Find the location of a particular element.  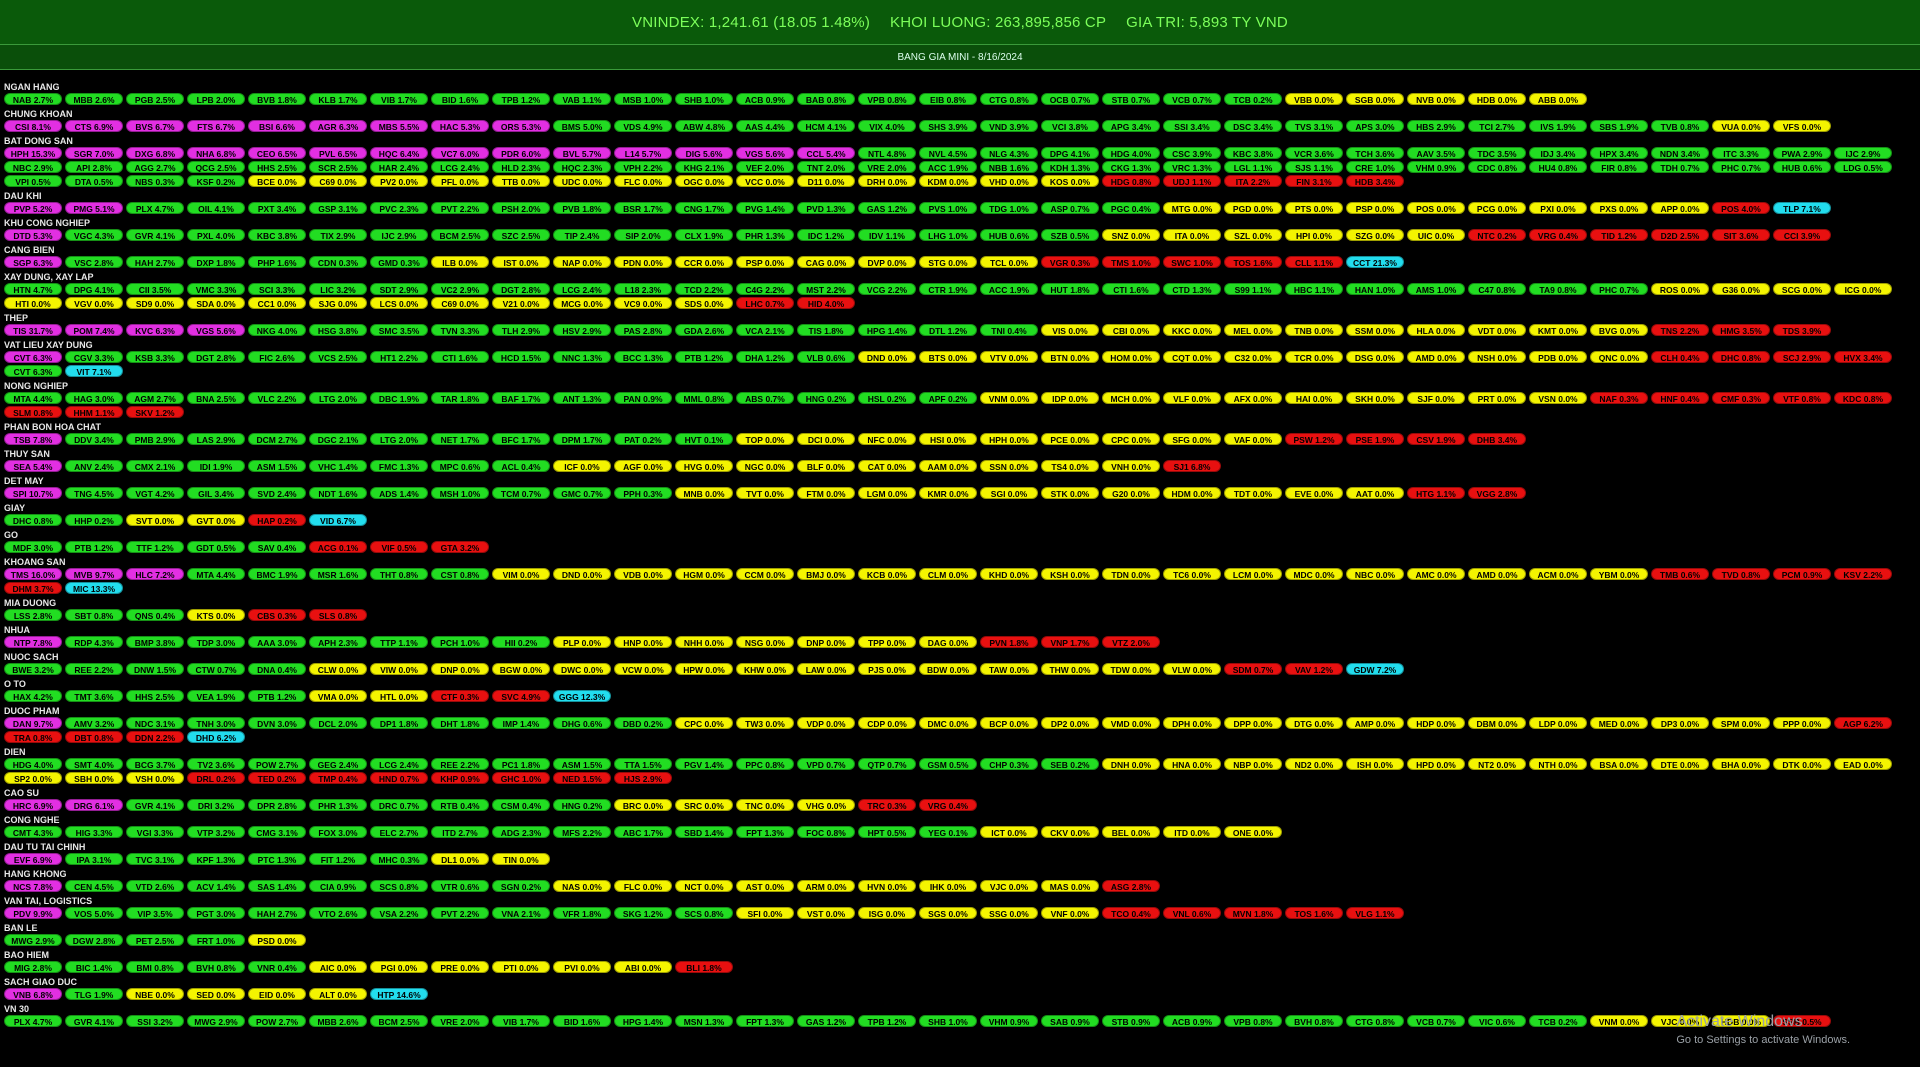

ticker-chip: FPT 1.3% is located at coordinates (765, 832).